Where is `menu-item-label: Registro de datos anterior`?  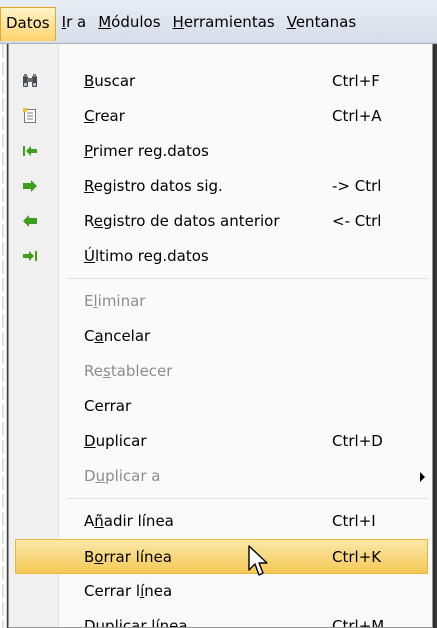 menu-item-label: Registro de datos anterior is located at coordinates (182, 221).